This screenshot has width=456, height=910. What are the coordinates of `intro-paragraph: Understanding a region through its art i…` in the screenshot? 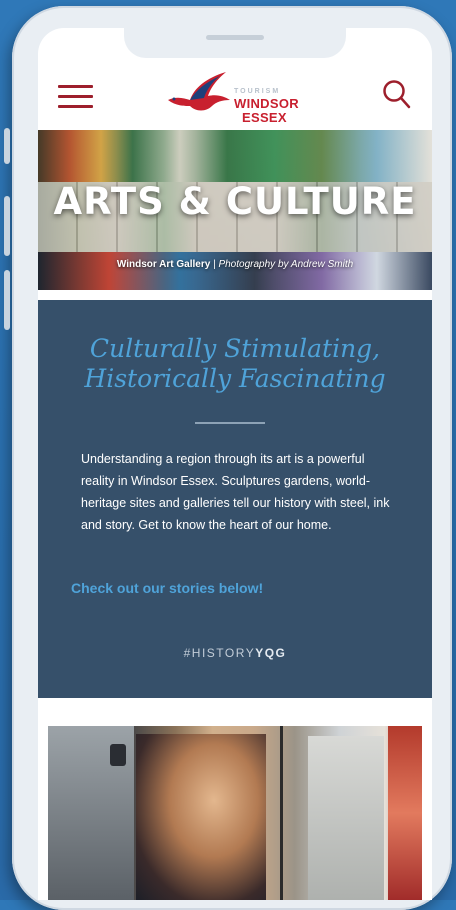 It's located at (235, 492).